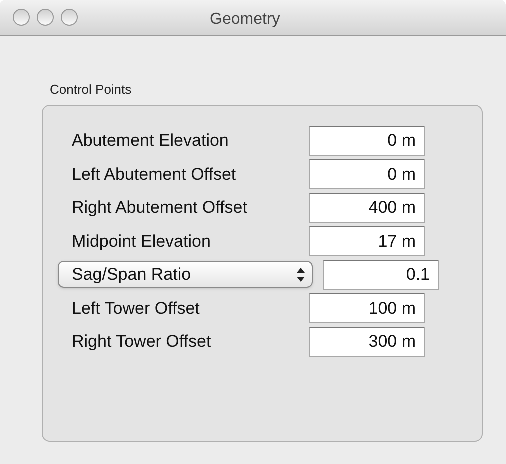 The image size is (506, 464). Describe the element at coordinates (21, 17) in the screenshot. I see `close-button` at that location.